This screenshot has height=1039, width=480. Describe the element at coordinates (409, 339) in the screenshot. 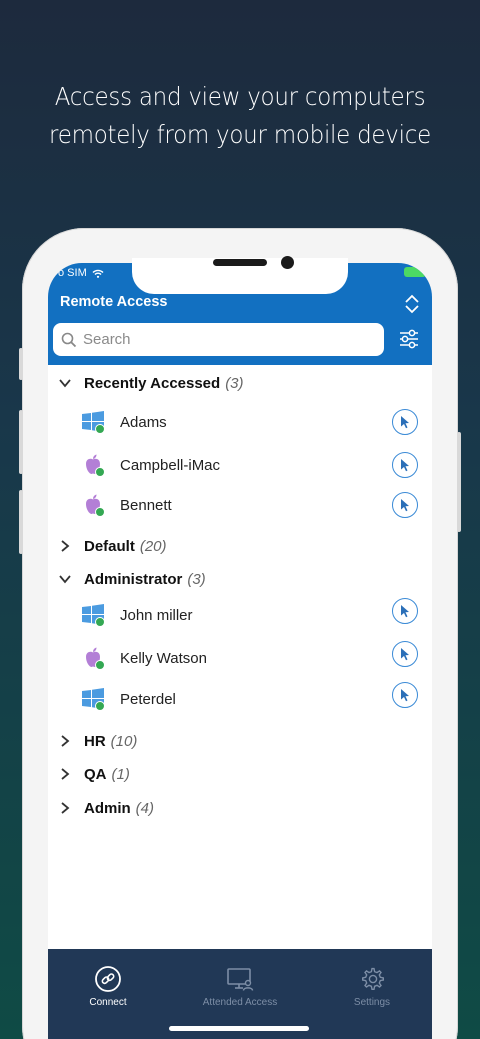

I see `filter-sliders-icon` at that location.